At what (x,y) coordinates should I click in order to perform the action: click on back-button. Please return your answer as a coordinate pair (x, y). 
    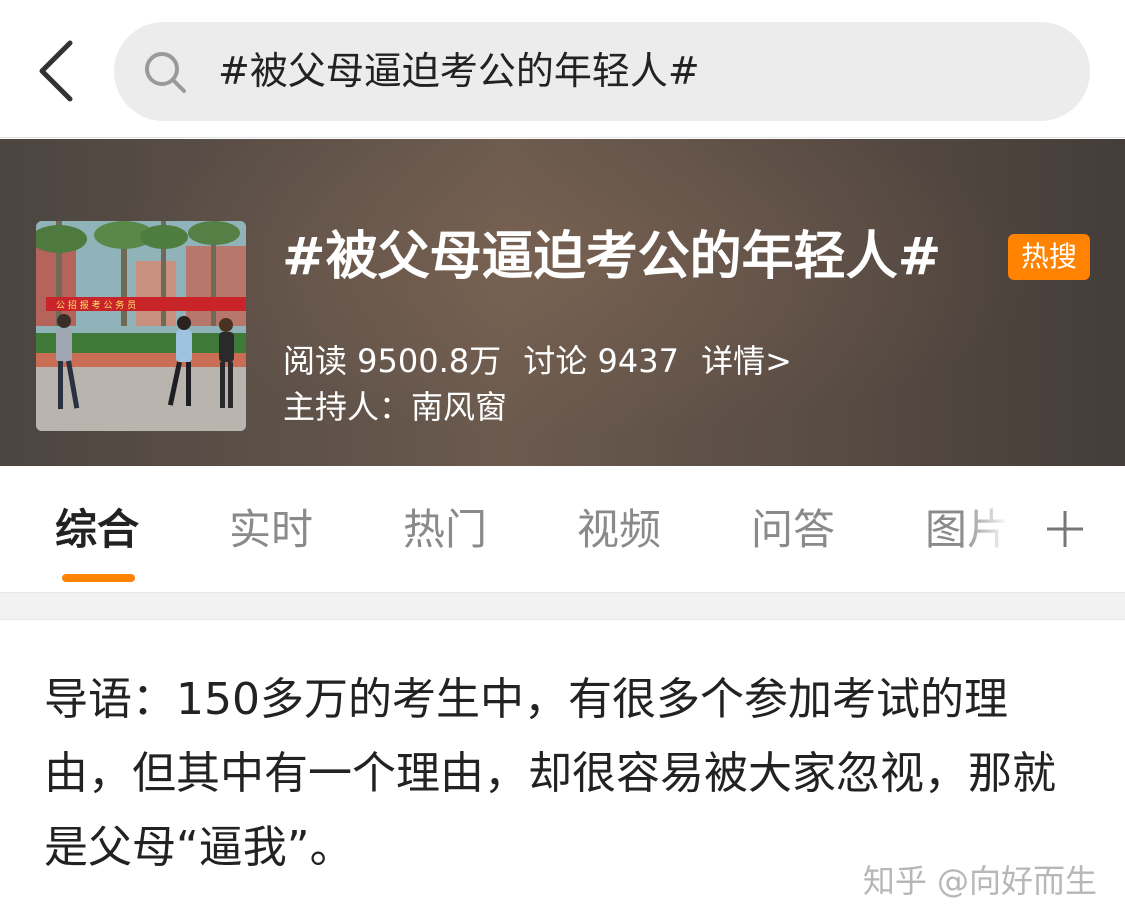
    Looking at the image, I should click on (56, 71).